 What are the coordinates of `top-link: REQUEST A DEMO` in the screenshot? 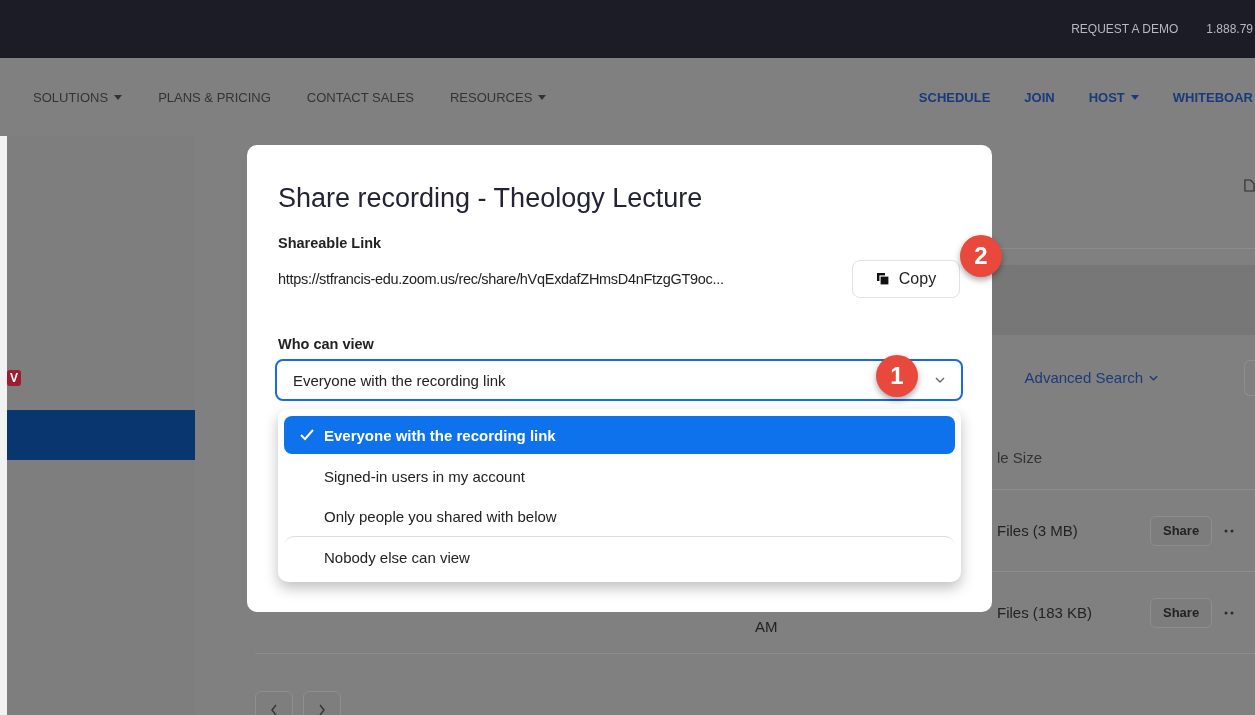 It's located at (1125, 29).